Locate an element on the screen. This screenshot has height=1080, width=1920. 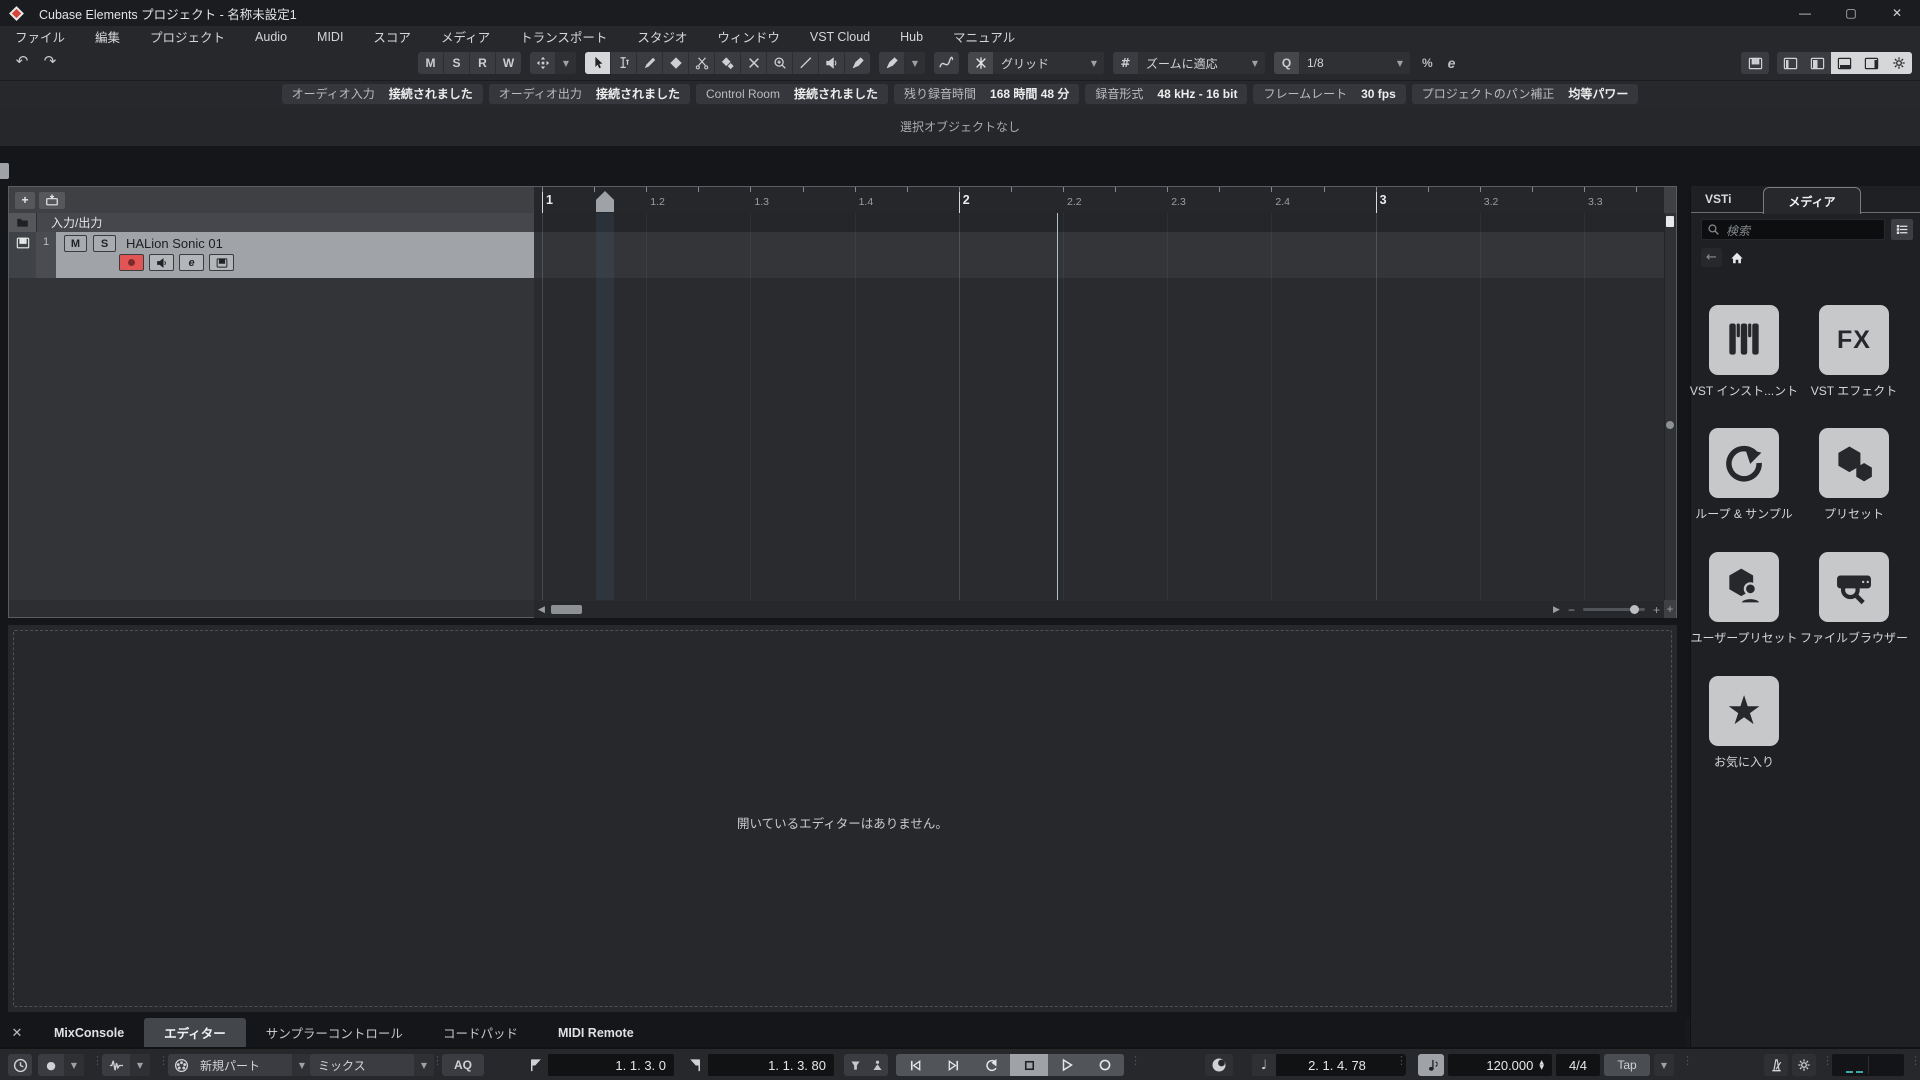
media-tile-loops-samples is located at coordinates (1744, 463).